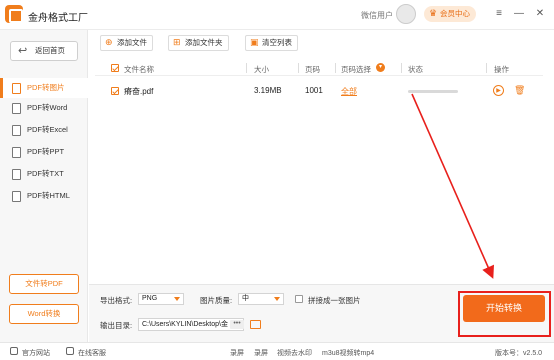 Image resolution: width=554 pixels, height=360 pixels. What do you see at coordinates (294, 353) in the screenshot?
I see `tool-link-watermark: 视频去水印` at bounding box center [294, 353].